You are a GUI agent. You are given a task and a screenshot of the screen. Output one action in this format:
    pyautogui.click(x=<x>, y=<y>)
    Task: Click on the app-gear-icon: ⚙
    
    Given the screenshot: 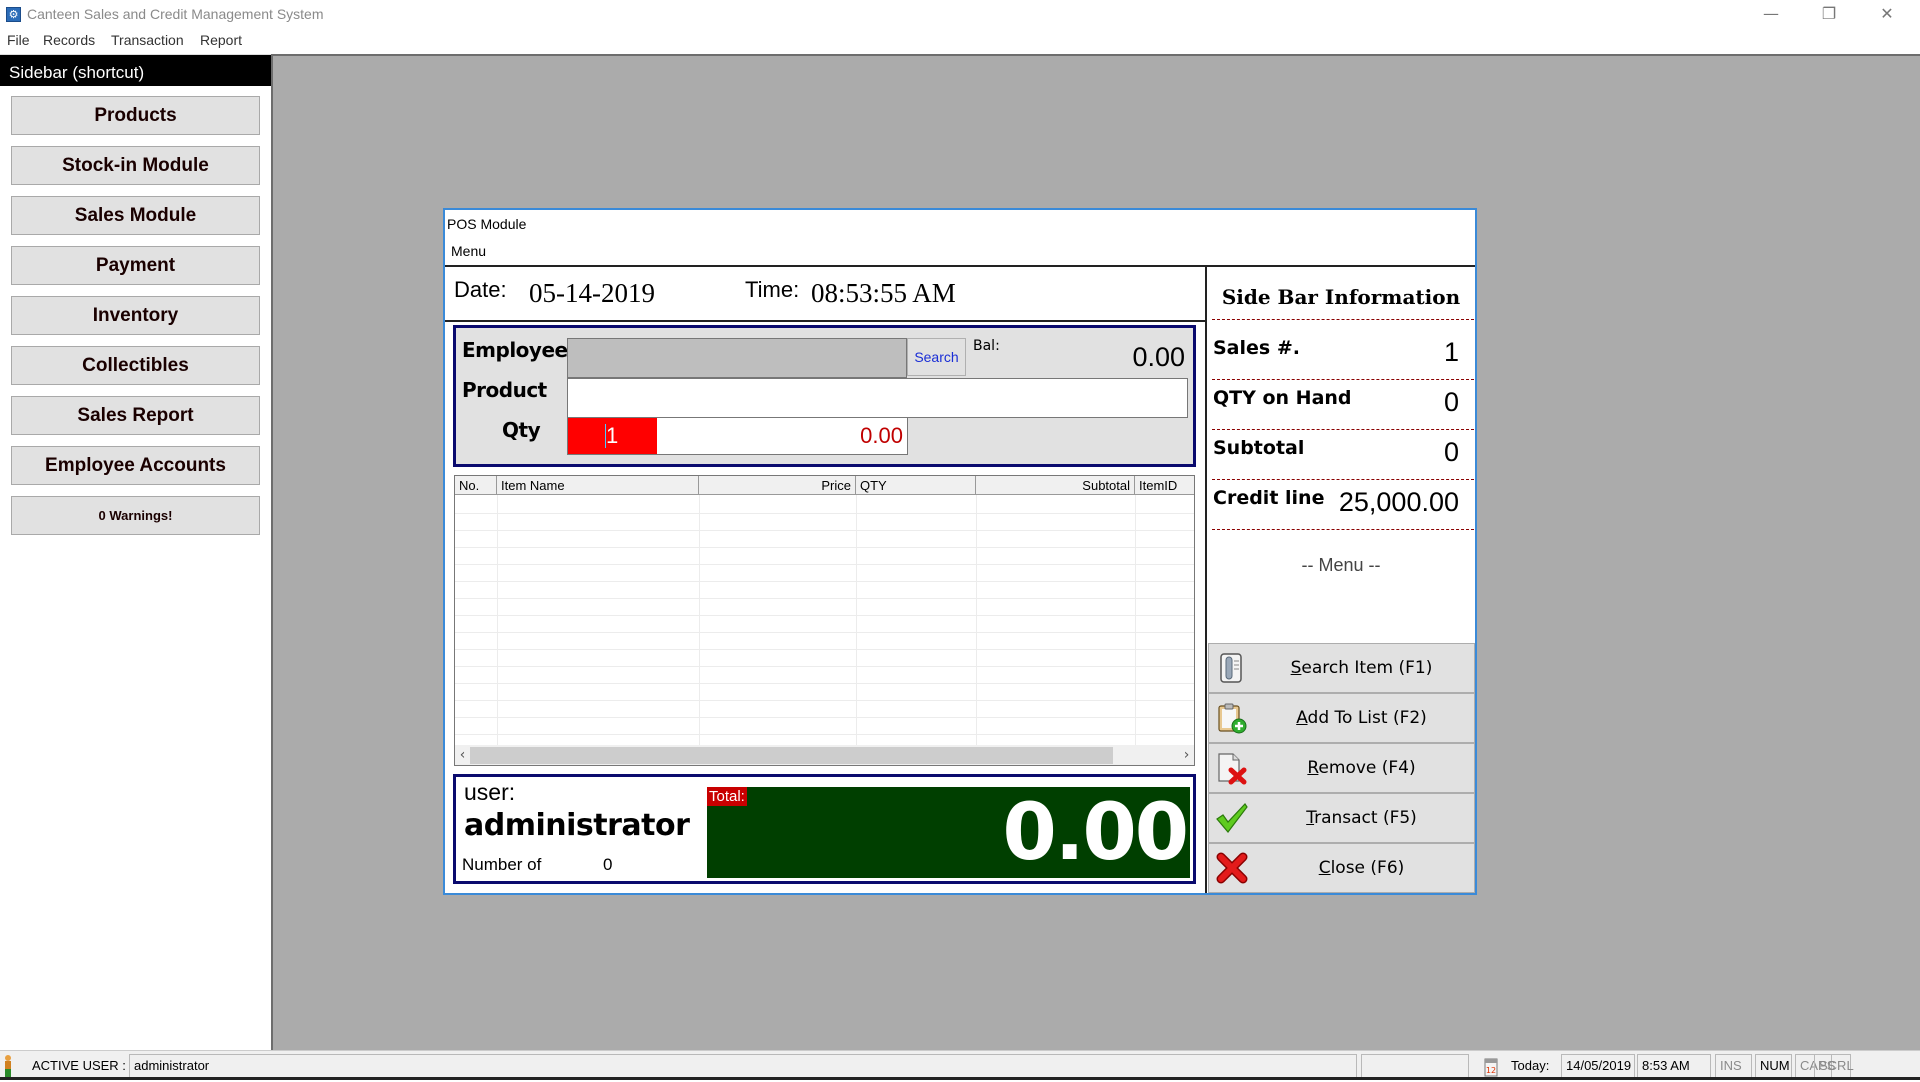 What is the action you would take?
    pyautogui.click(x=13, y=14)
    